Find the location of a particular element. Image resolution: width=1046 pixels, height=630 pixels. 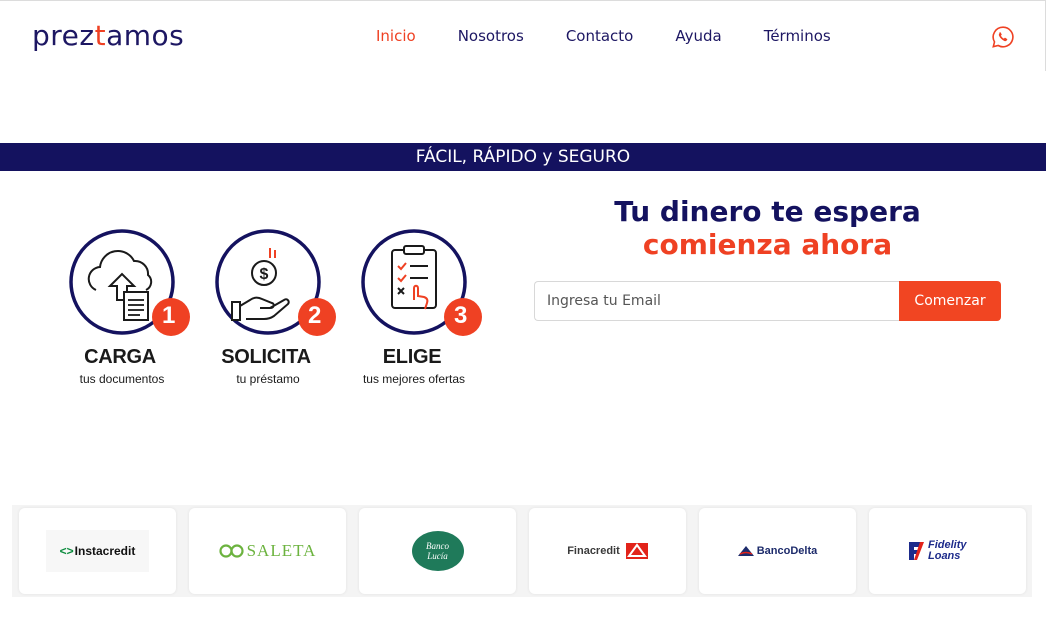

nav-link-terminos: Términos is located at coordinates (797, 36).